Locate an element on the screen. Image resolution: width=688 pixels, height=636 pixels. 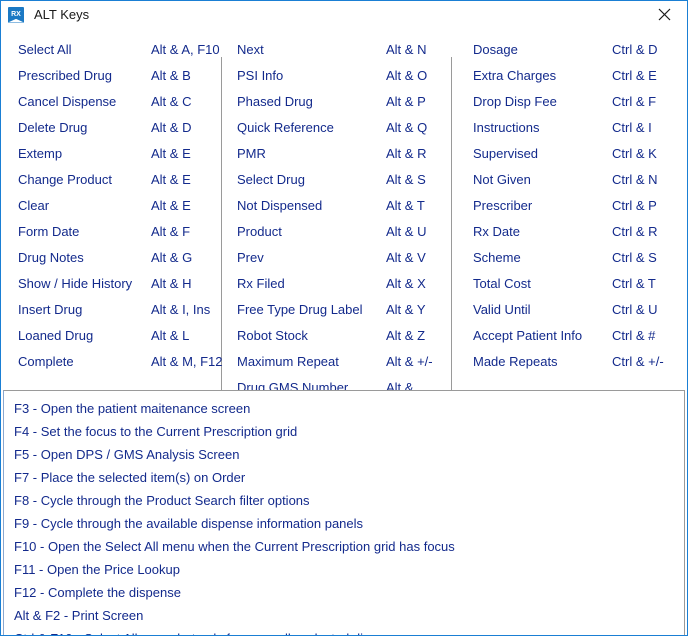
shortcut-keys: Alt & A, F10 is located at coordinates (185, 49).